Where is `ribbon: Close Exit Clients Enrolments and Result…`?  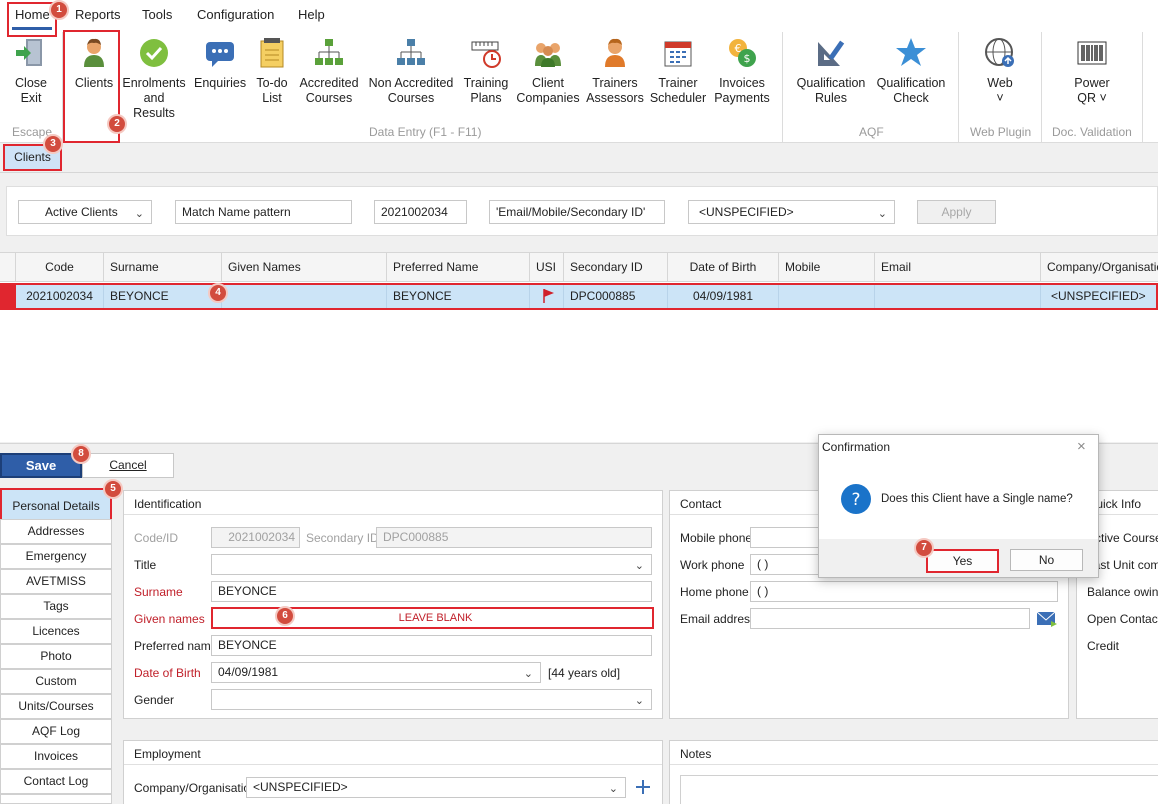 ribbon: Close Exit Clients Enrolments and Result… is located at coordinates (579, 86).